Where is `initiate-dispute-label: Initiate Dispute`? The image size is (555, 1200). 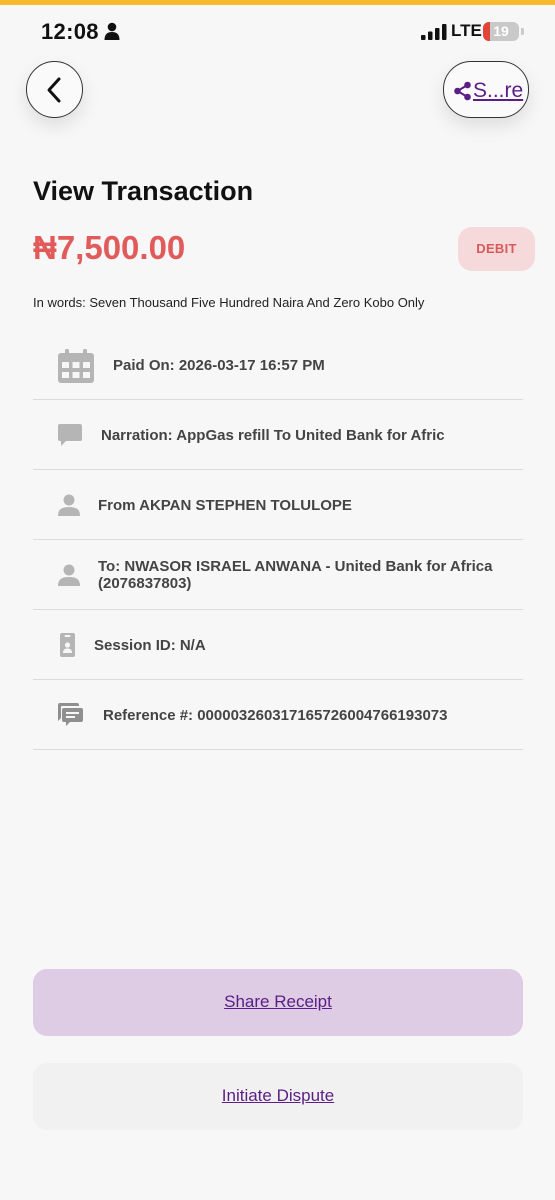 initiate-dispute-label: Initiate Dispute is located at coordinates (278, 1095).